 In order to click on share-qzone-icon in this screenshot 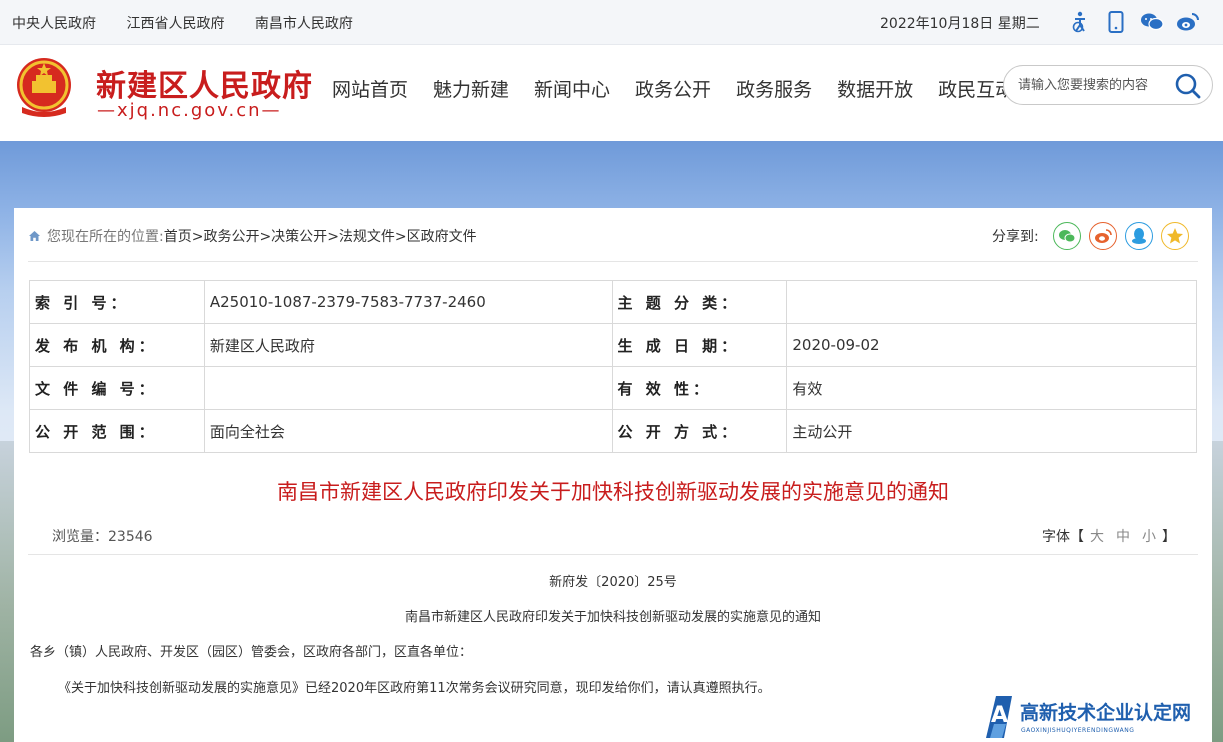, I will do `click(1174, 236)`.